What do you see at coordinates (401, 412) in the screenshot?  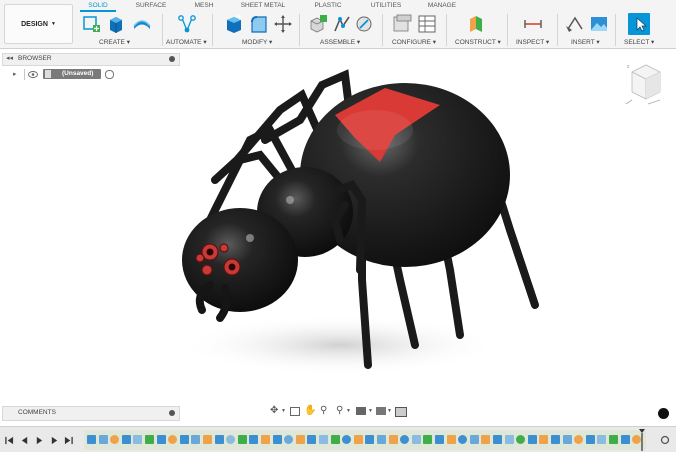 I see `viewports-icon` at bounding box center [401, 412].